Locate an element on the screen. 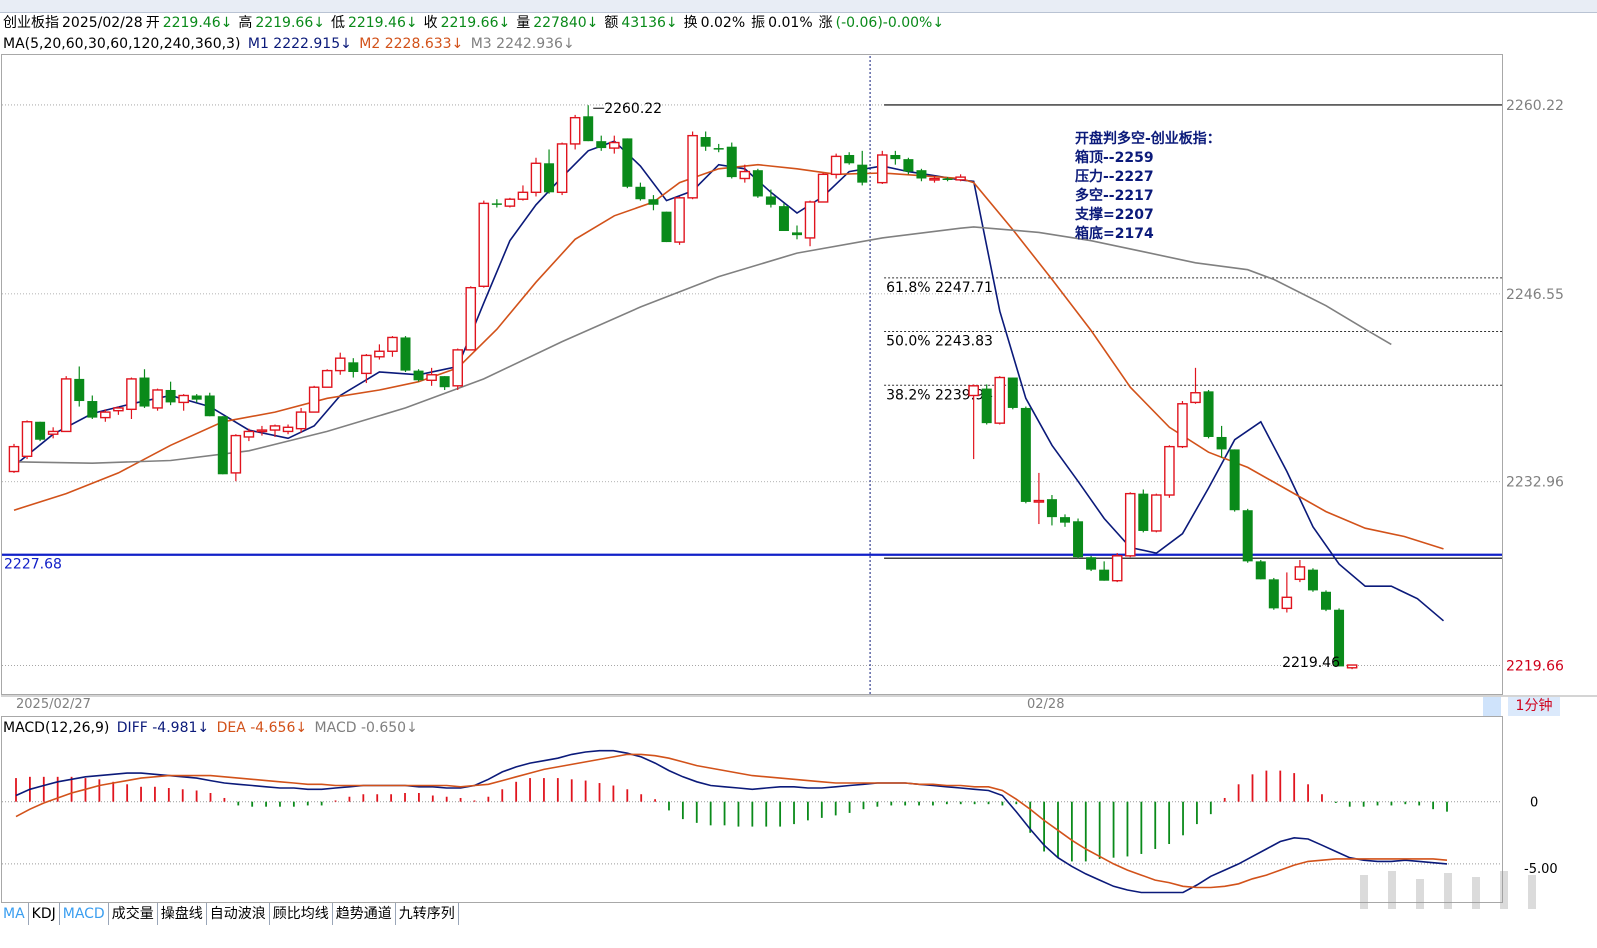  tab-td-sequential: 九转序列 is located at coordinates (427, 914).